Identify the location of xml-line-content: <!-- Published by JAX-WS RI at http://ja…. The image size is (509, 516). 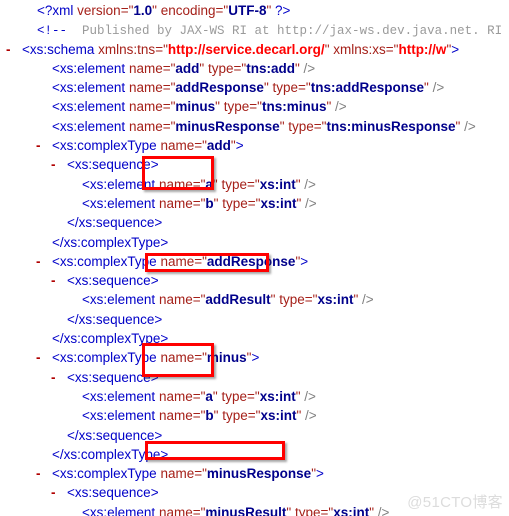
(270, 31).